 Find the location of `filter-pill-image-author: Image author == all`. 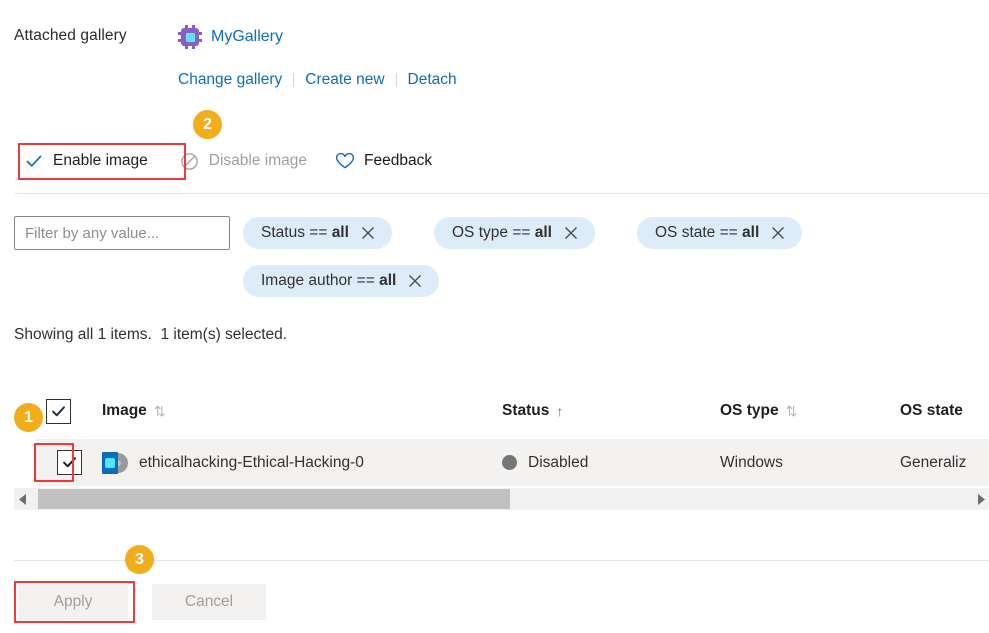

filter-pill-image-author: Image author == all is located at coordinates (341, 281).